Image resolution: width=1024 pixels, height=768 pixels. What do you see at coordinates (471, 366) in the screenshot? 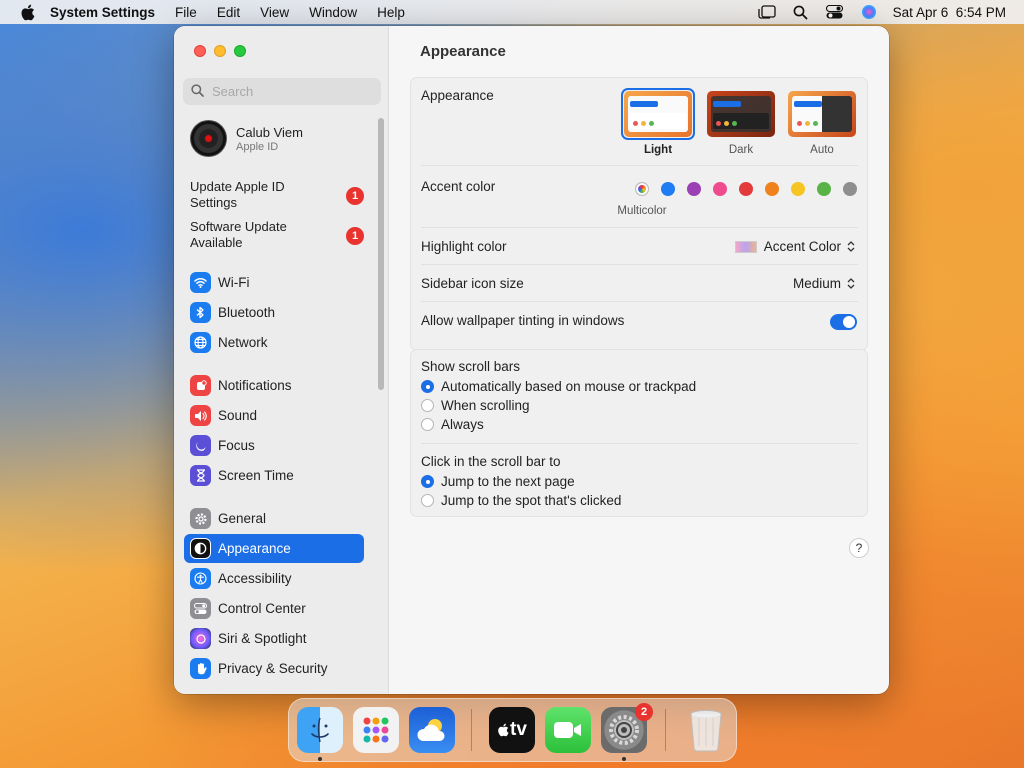
I see `show-scroll-bars-label: Show scroll bars` at bounding box center [471, 366].